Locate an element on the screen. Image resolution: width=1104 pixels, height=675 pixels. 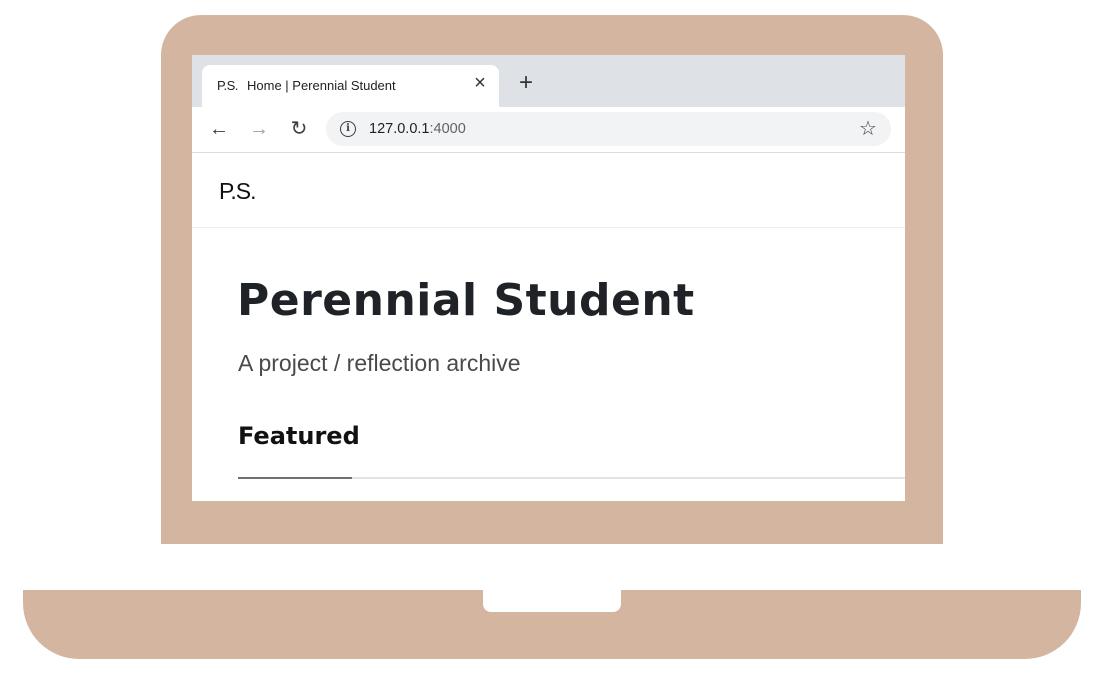
info-icon: i is located at coordinates (348, 129).